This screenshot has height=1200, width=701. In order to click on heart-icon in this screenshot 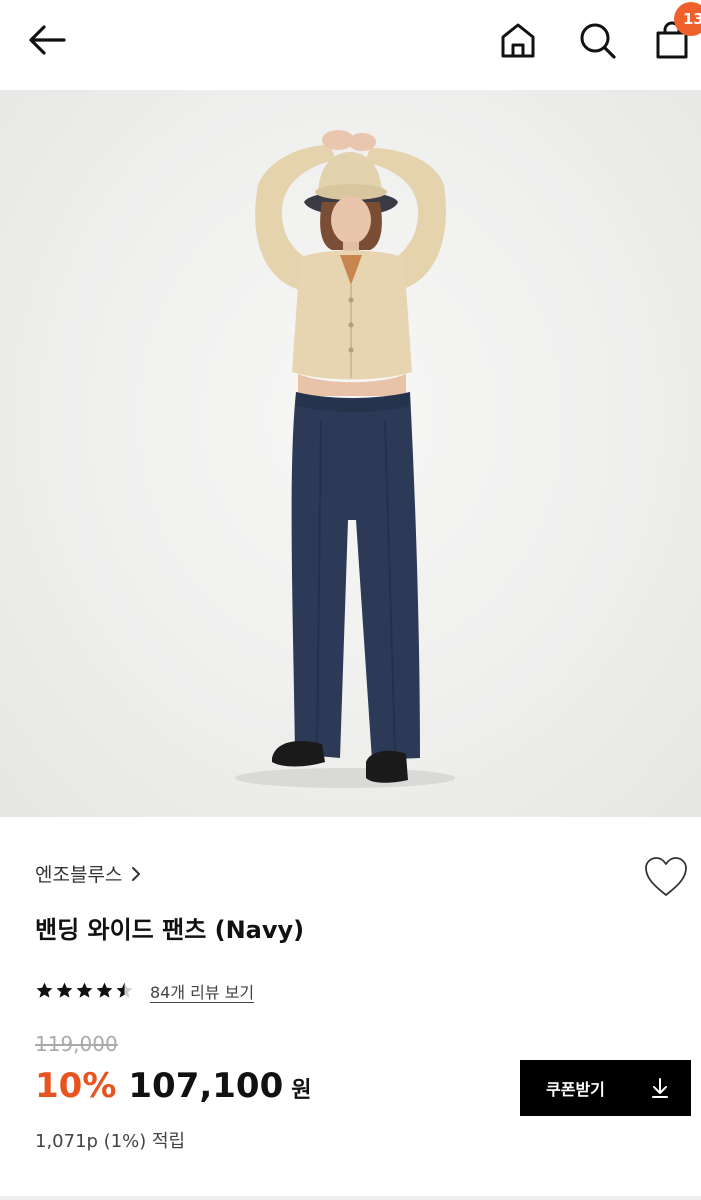, I will do `click(666, 876)`.